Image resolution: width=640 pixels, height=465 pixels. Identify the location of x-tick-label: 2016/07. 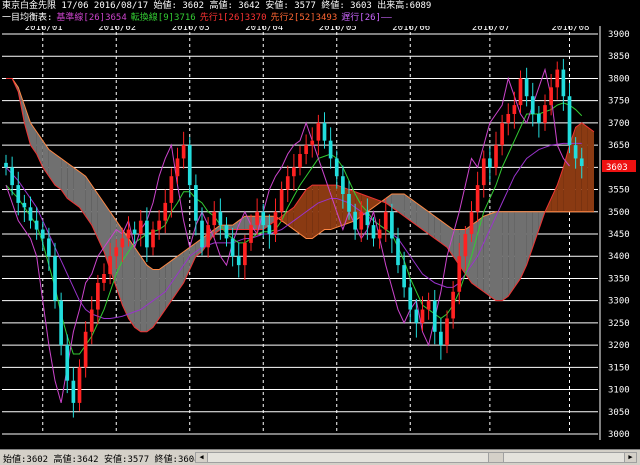
(491, 29).